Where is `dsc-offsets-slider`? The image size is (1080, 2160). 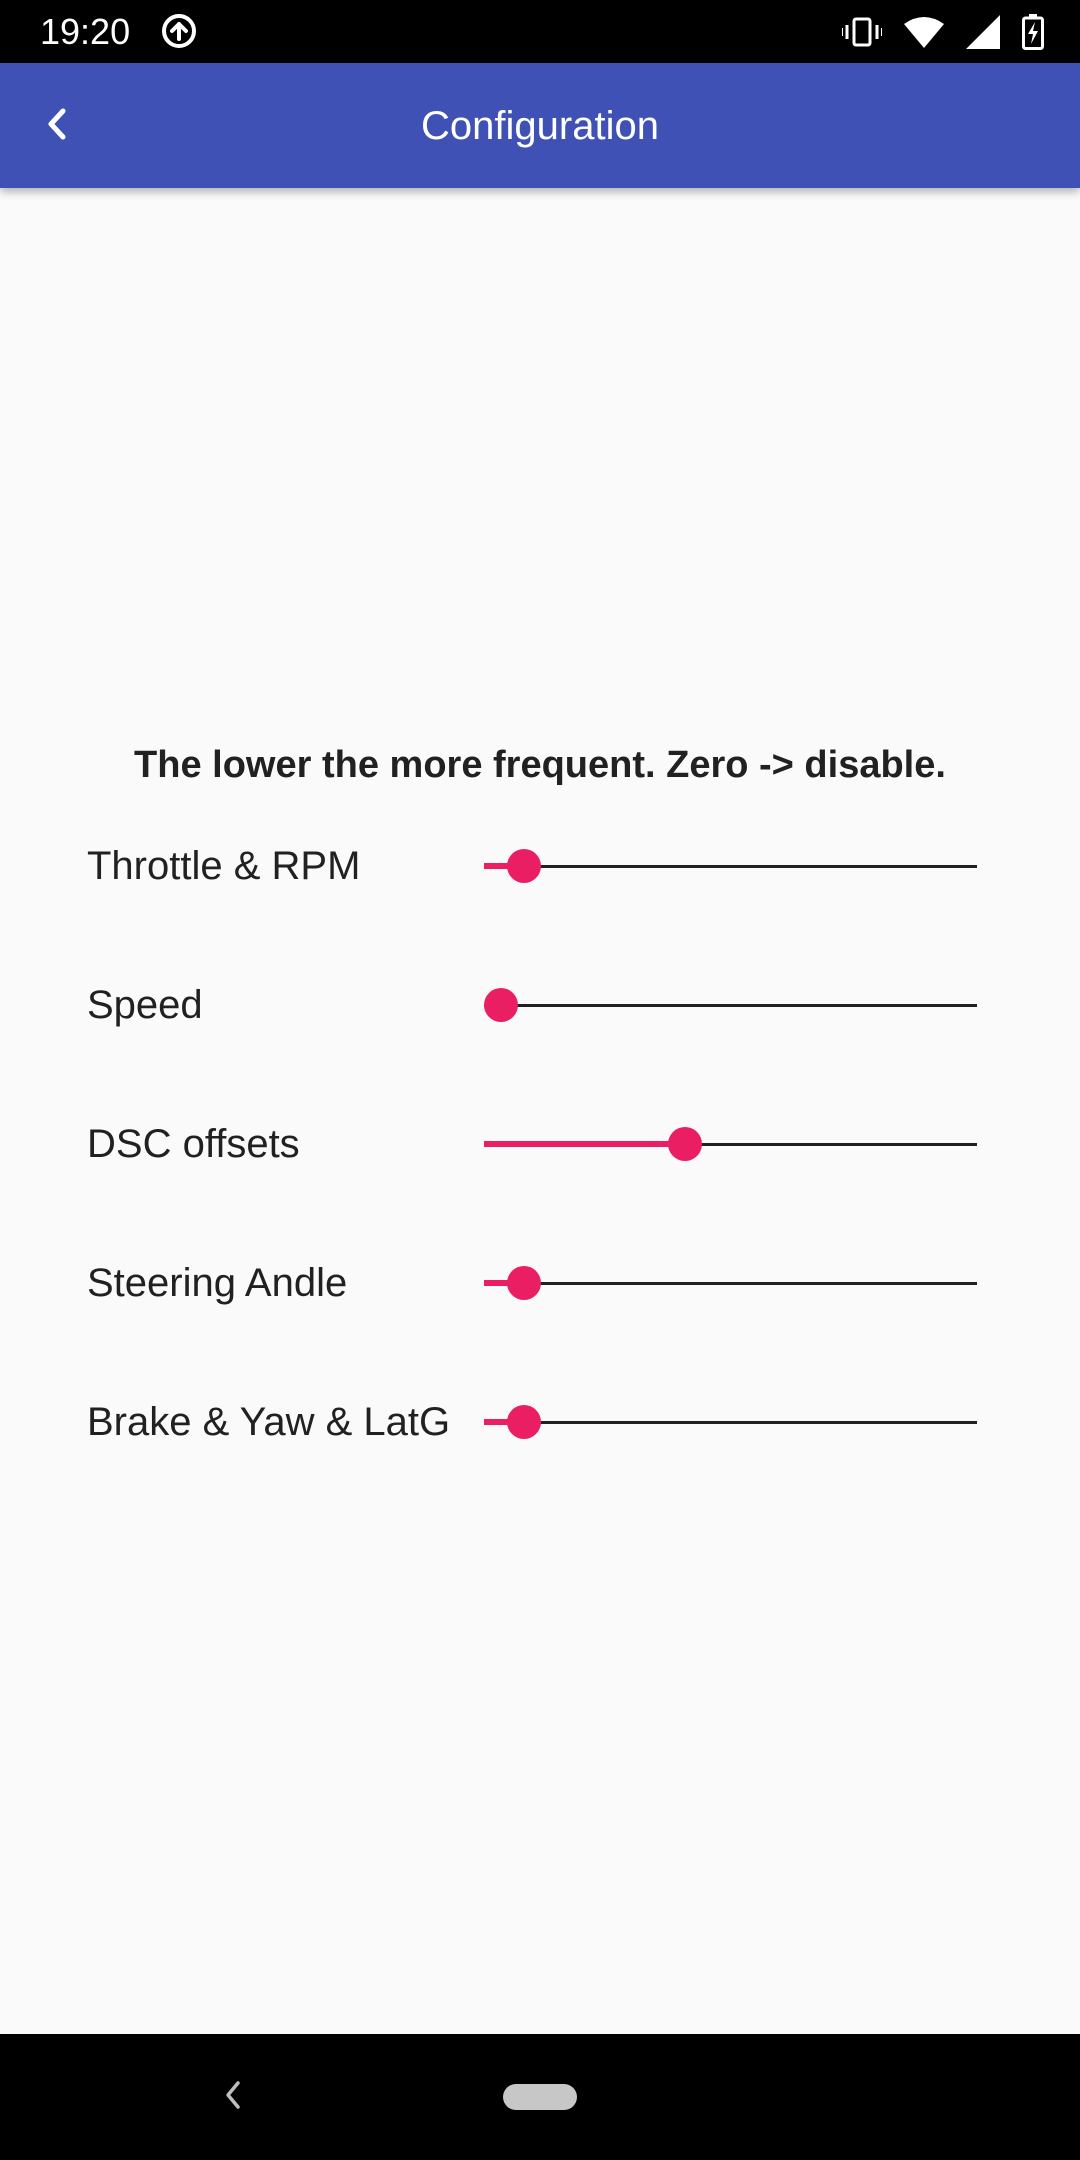
dsc-offsets-slider is located at coordinates (730, 1144).